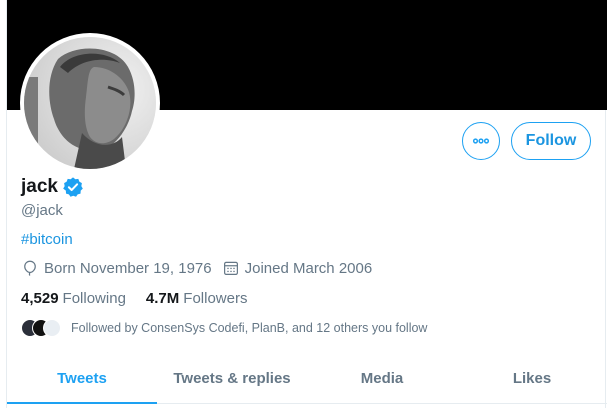  I want to click on tab-media: Media, so click(382, 378).